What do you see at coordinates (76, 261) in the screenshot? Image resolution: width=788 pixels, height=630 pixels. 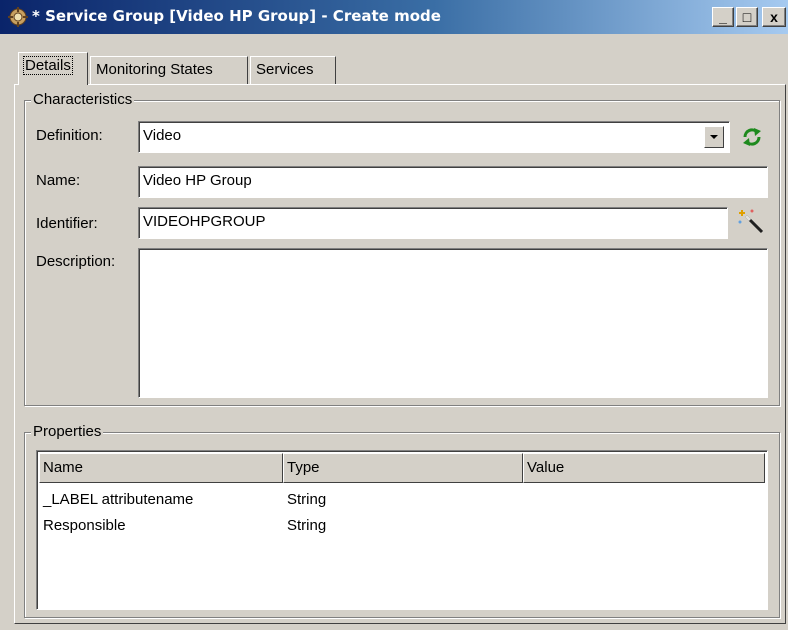 I see `description-label: Description:` at bounding box center [76, 261].